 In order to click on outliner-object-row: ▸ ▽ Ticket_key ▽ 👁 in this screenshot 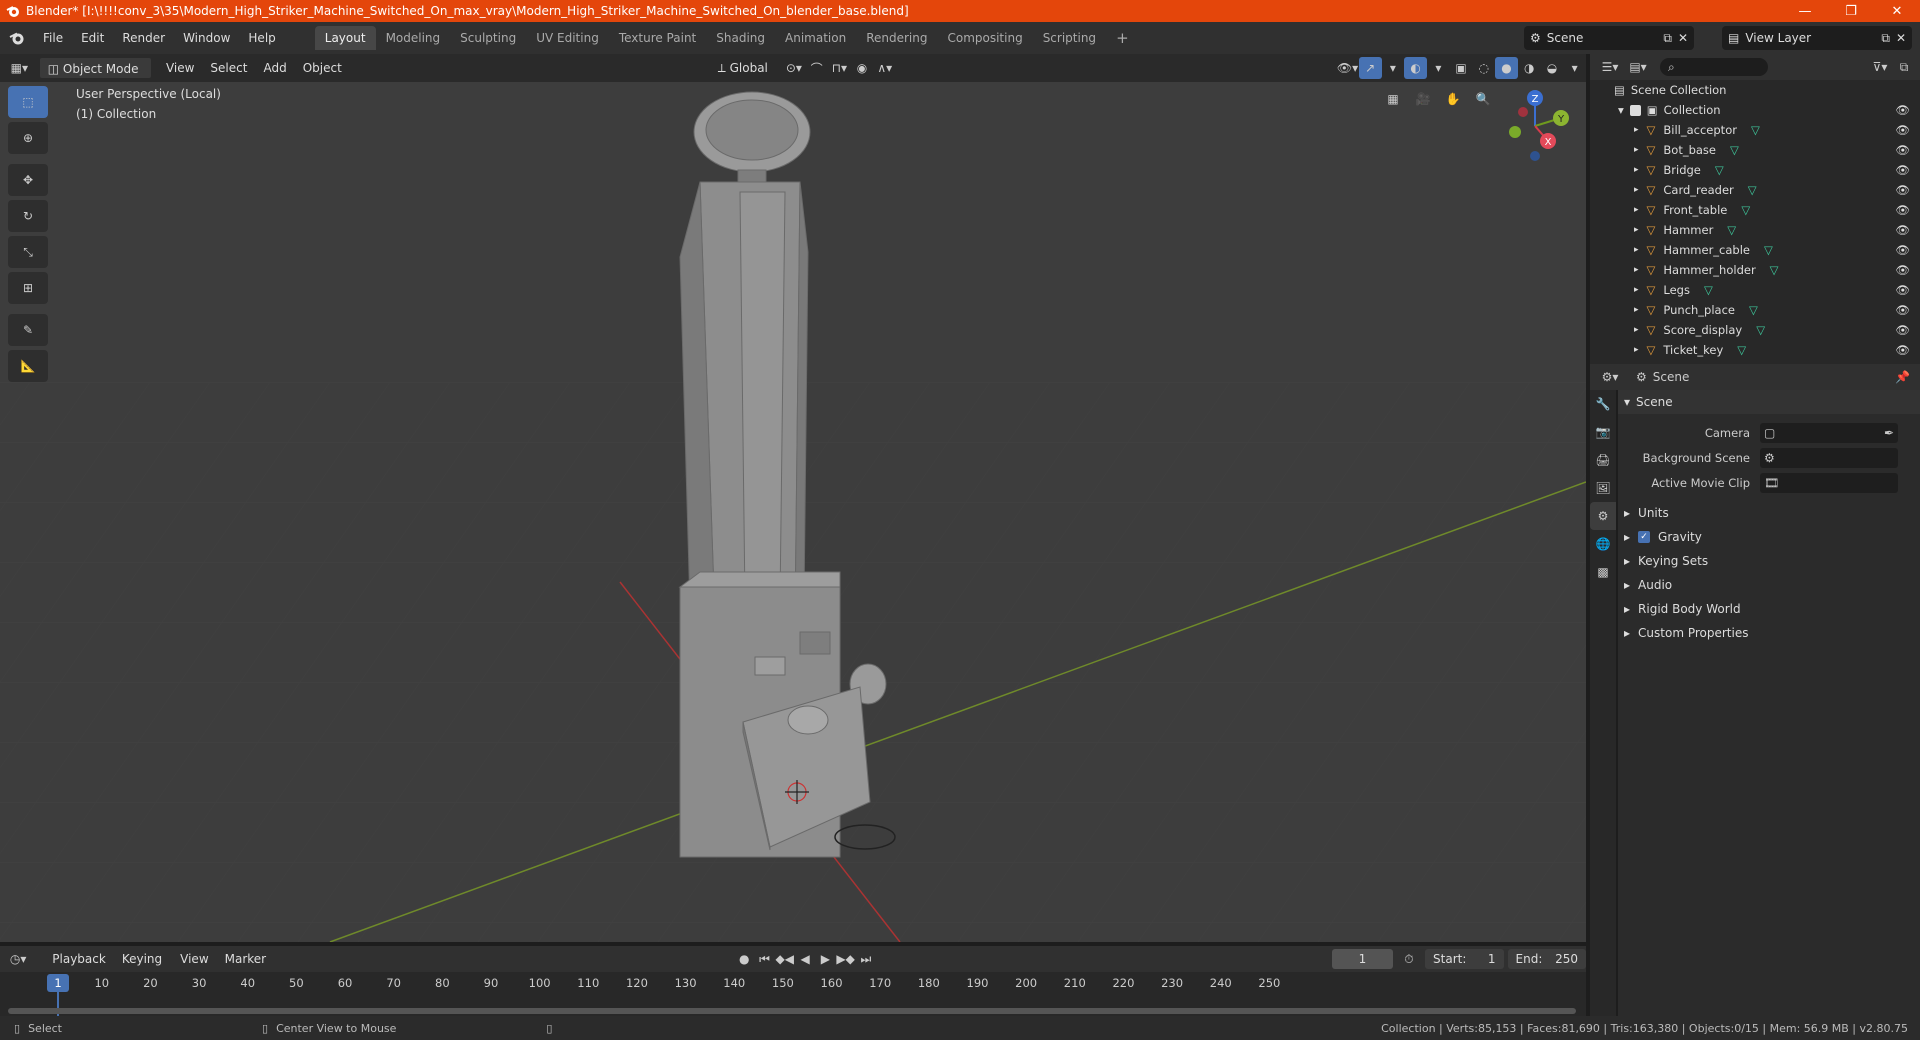, I will do `click(1755, 350)`.